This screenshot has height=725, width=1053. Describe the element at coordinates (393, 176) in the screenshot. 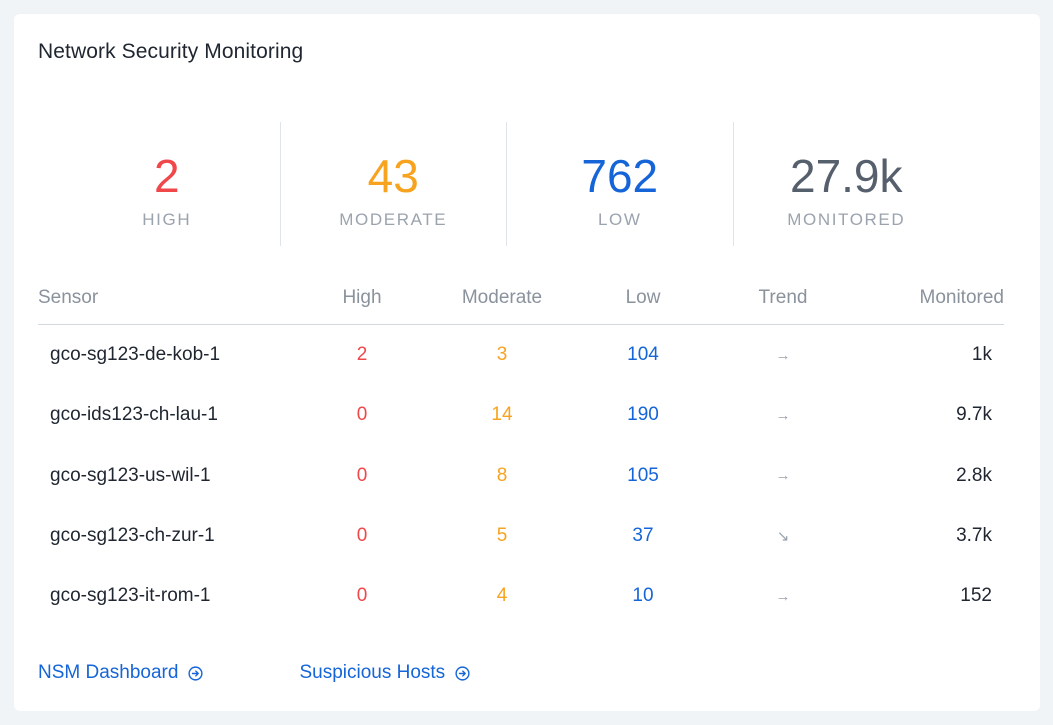

I see `stat-moderate-value: 43` at that location.